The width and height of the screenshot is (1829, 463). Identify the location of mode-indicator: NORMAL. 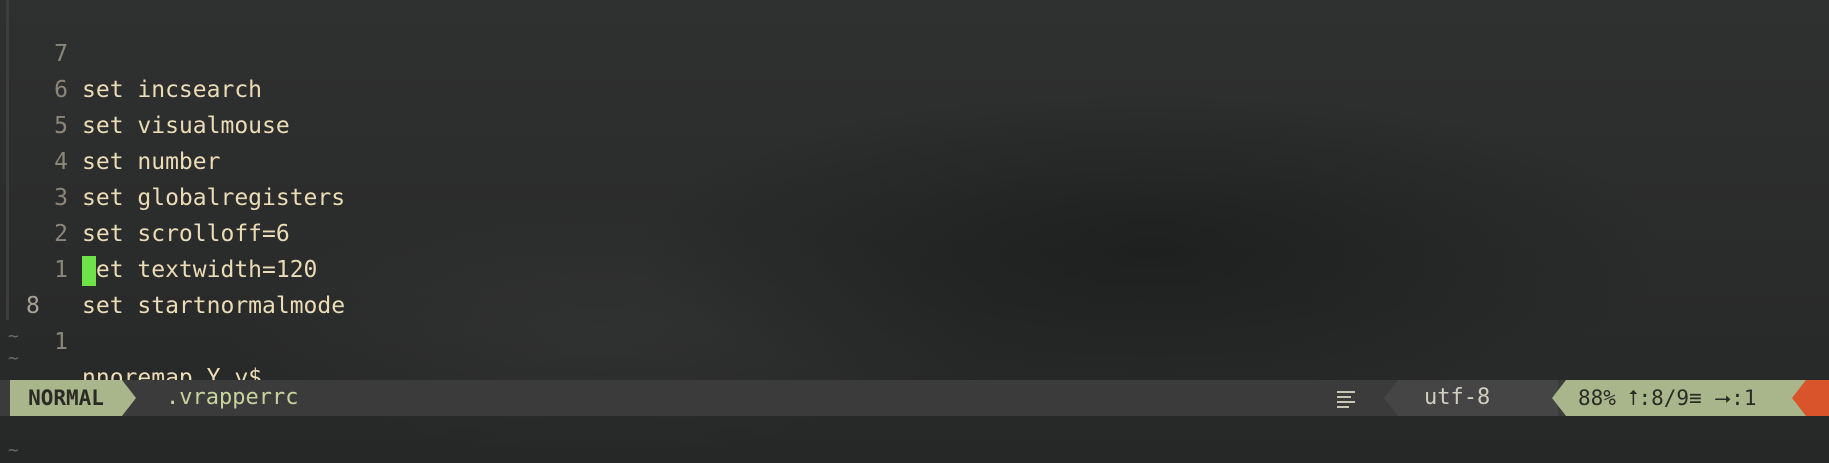
(66, 398).